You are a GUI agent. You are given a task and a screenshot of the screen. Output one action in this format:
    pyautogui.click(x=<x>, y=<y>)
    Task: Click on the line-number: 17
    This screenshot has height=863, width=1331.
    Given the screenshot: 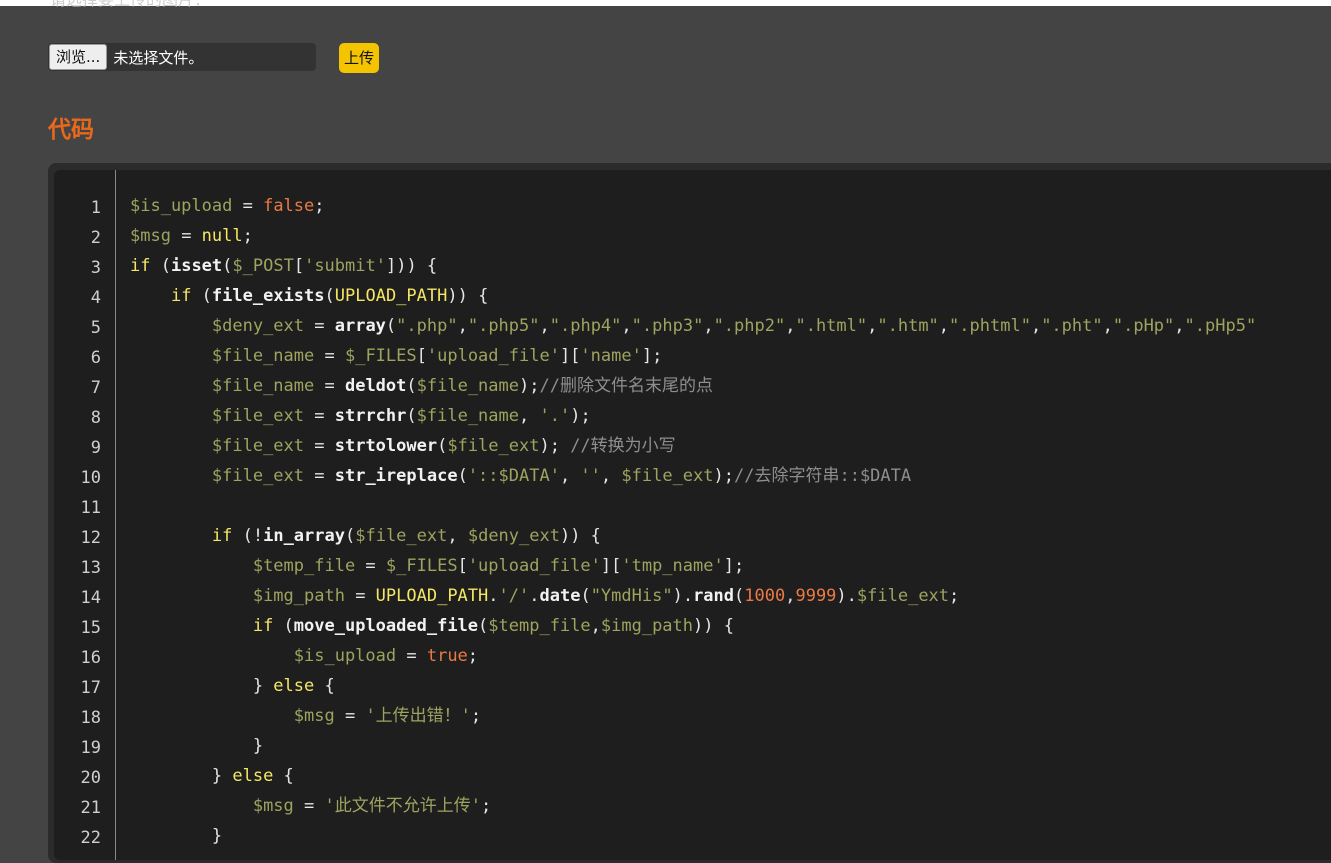 What is the action you would take?
    pyautogui.click(x=90, y=688)
    